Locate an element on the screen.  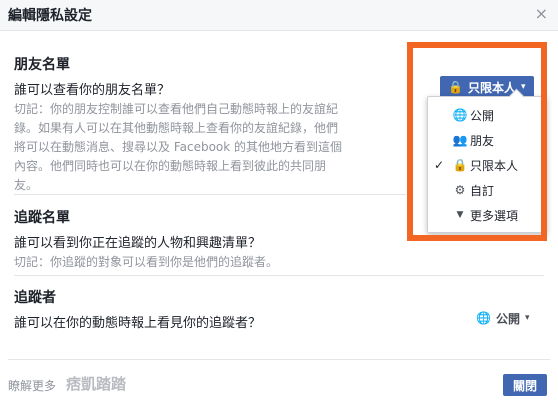
caret-down-icon: ▼ is located at coordinates (460, 215).